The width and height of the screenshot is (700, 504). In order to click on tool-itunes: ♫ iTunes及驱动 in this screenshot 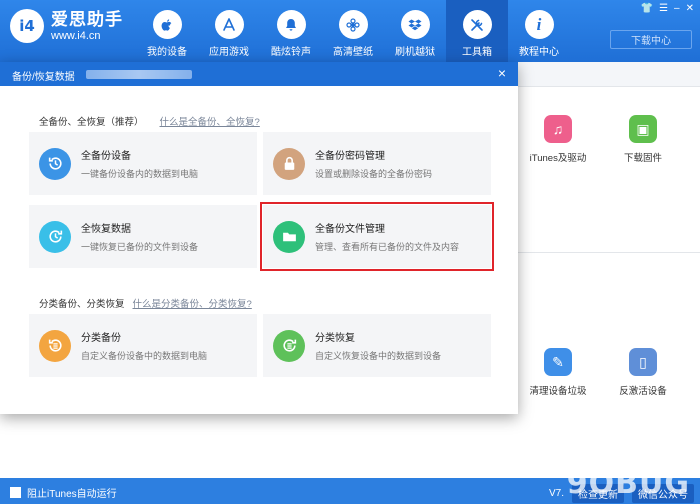, I will do `click(558, 139)`.